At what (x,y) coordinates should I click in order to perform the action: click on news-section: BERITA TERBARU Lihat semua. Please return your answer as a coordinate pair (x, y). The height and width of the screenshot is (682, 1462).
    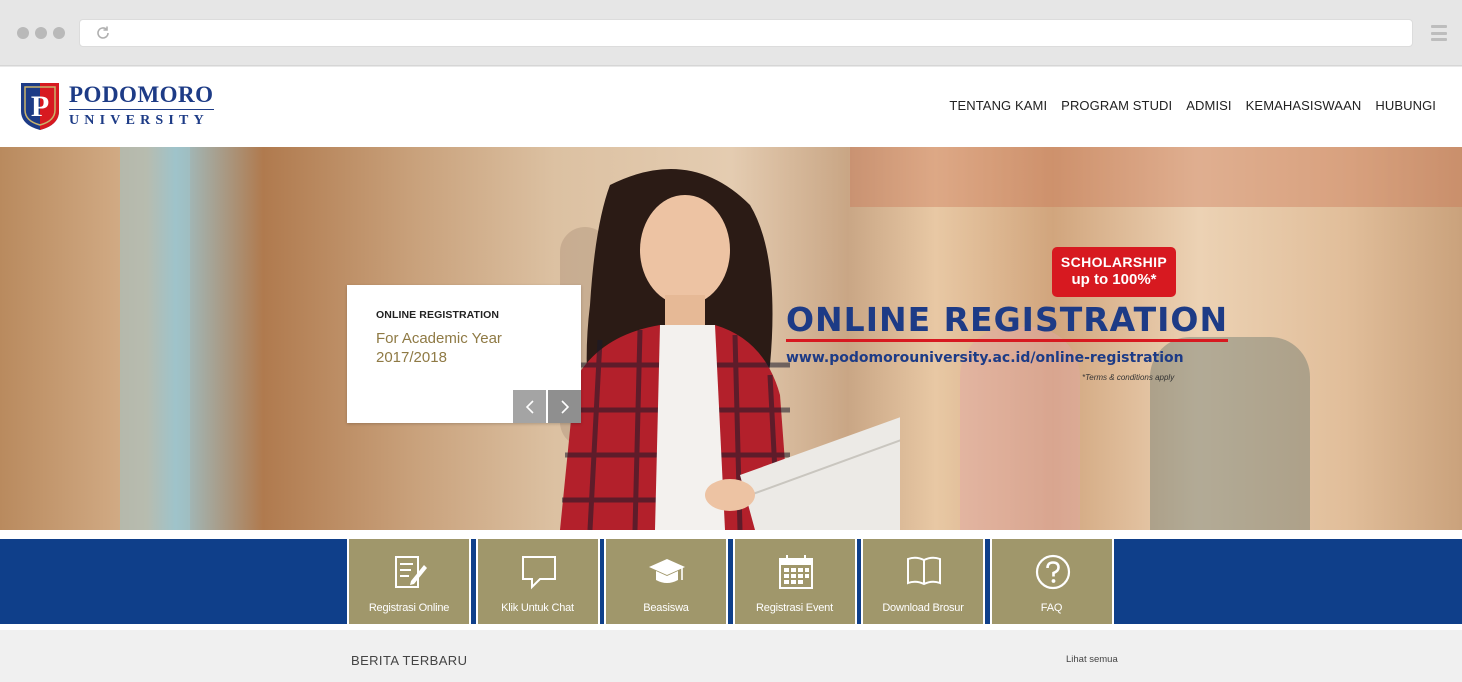
    Looking at the image, I should click on (731, 656).